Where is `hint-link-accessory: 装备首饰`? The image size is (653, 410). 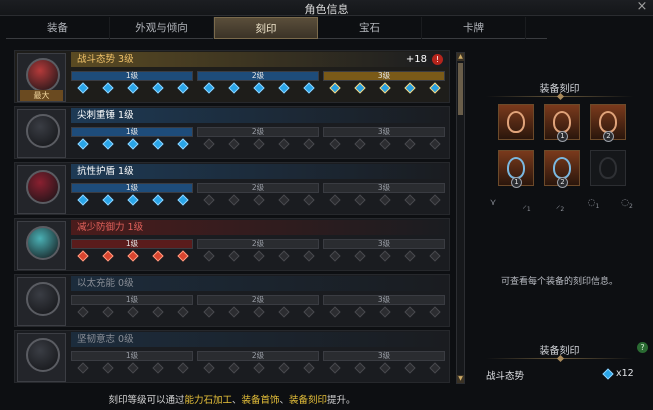 hint-link-accessory: 装备首饰 is located at coordinates (260, 400).